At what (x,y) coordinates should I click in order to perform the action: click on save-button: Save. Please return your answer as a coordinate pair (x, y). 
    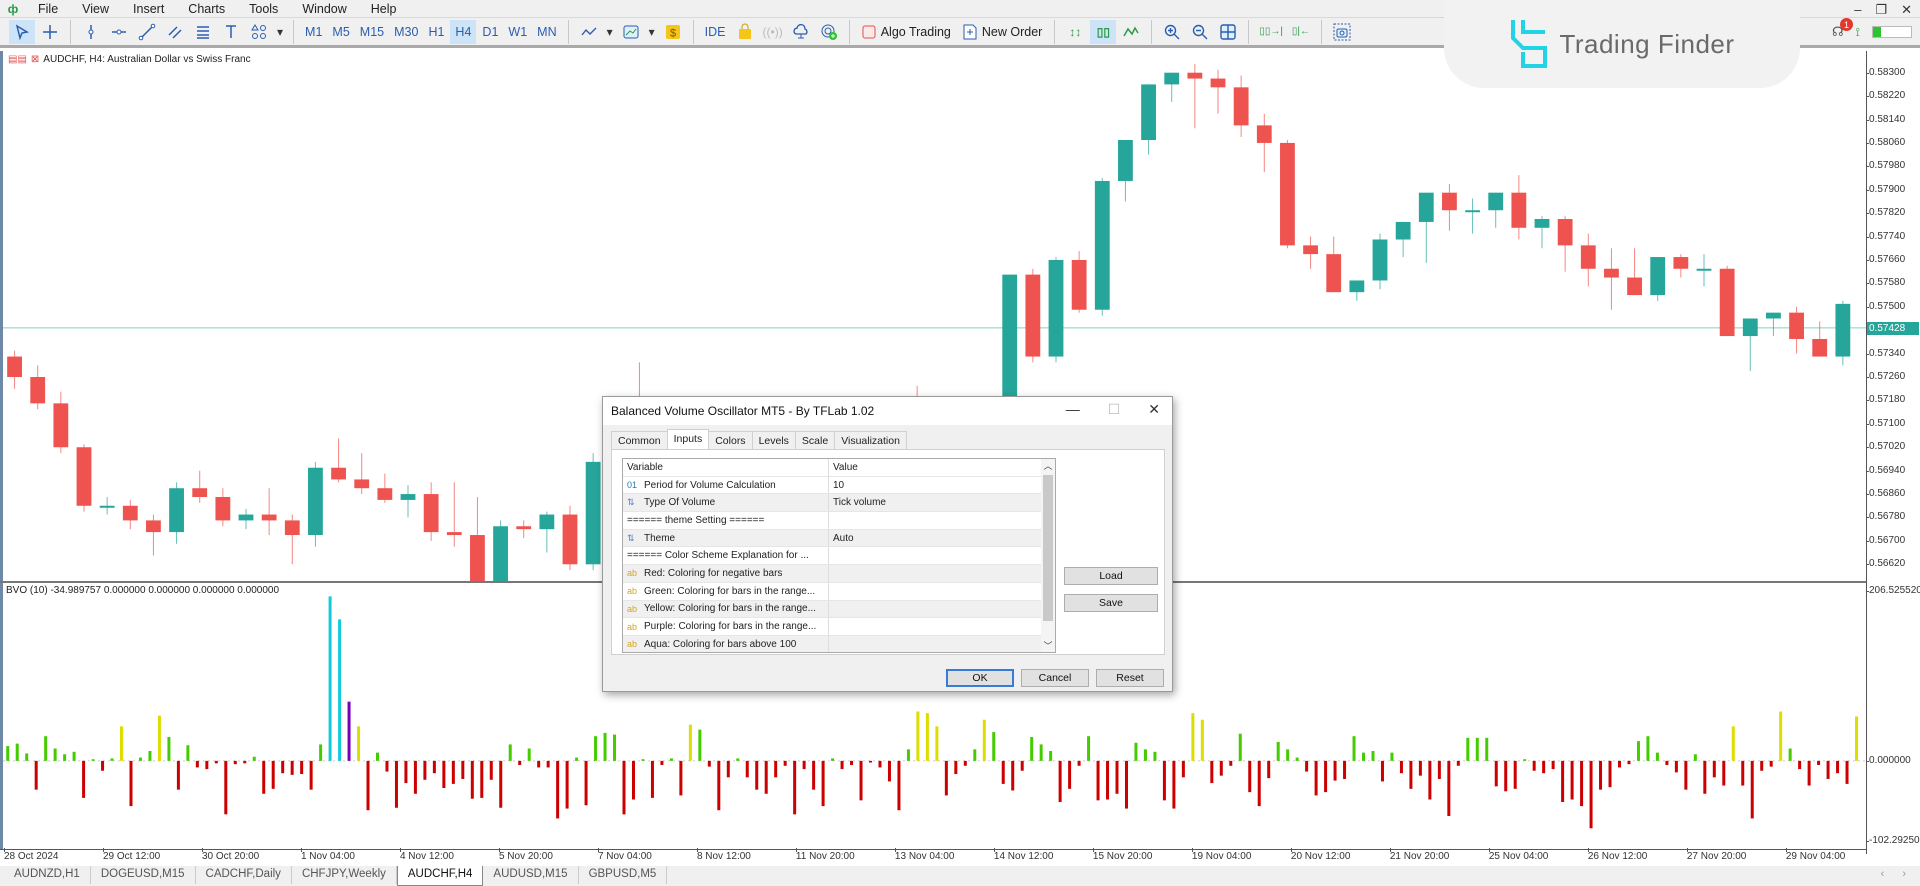
    Looking at the image, I should click on (1111, 603).